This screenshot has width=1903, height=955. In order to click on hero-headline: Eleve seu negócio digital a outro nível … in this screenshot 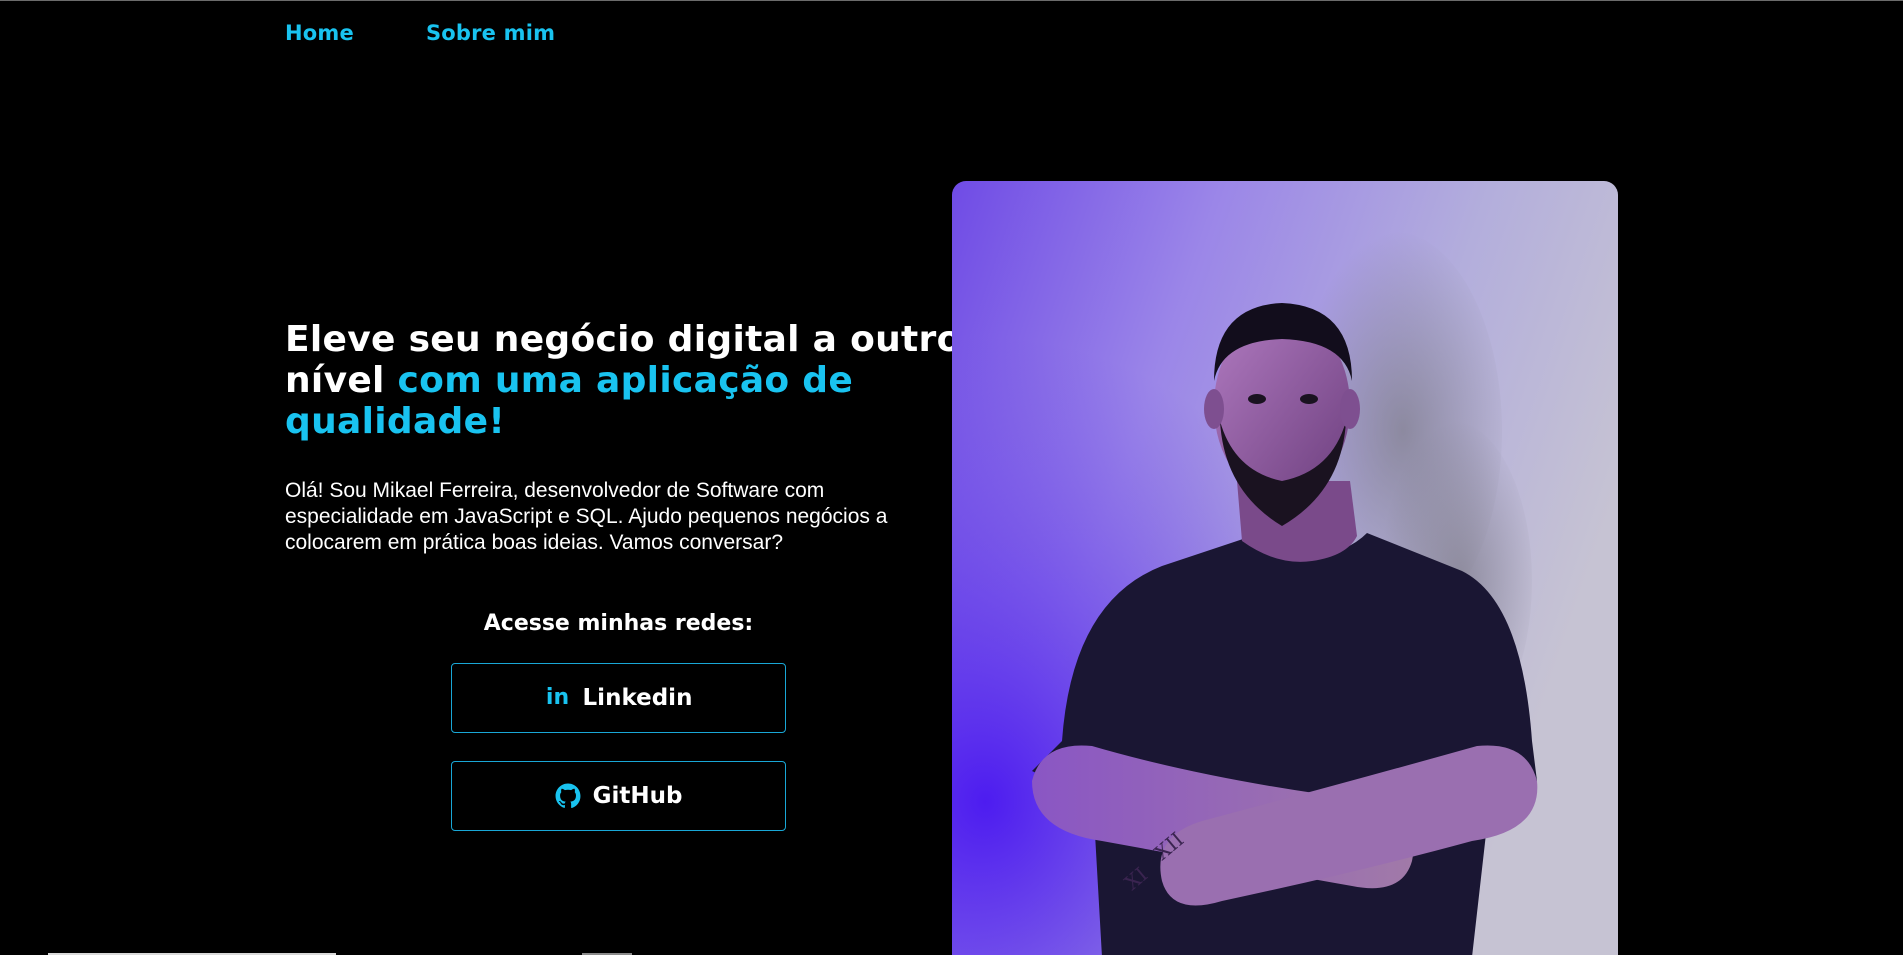, I will do `click(625, 380)`.